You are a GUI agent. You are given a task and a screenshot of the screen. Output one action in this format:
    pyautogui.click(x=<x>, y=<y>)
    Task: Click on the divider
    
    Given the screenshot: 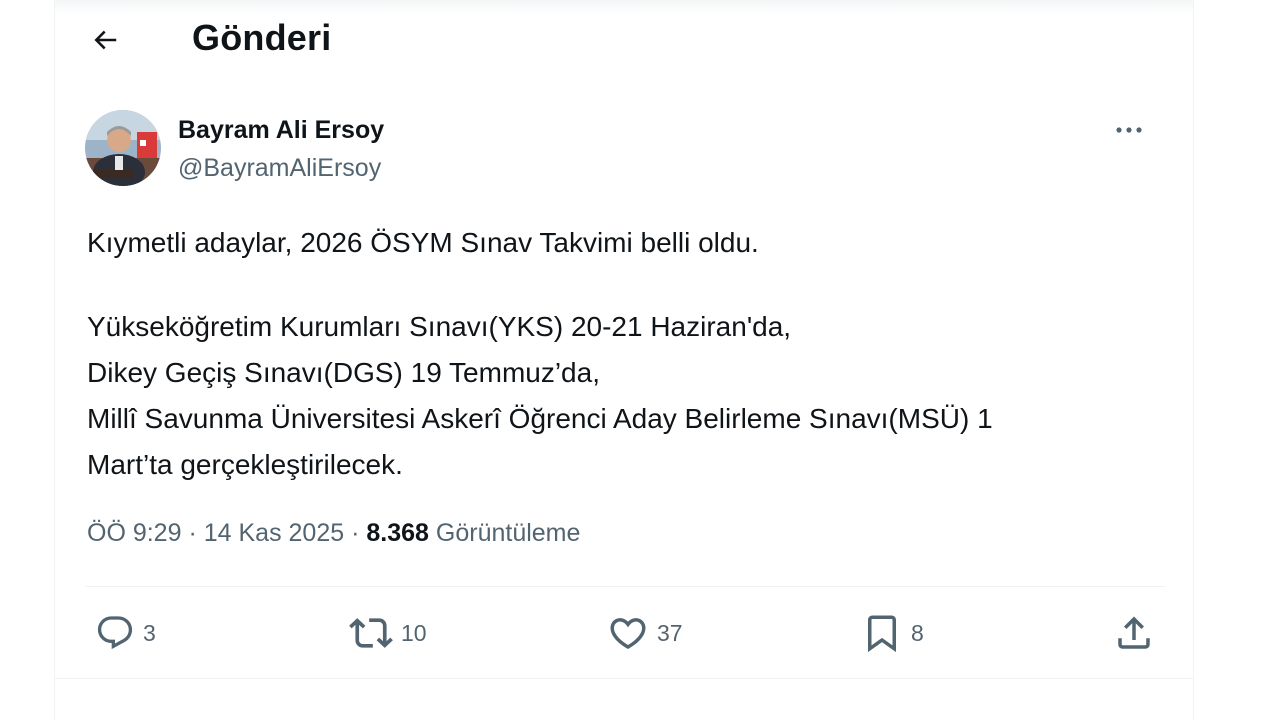 What is the action you would take?
    pyautogui.click(x=625, y=586)
    